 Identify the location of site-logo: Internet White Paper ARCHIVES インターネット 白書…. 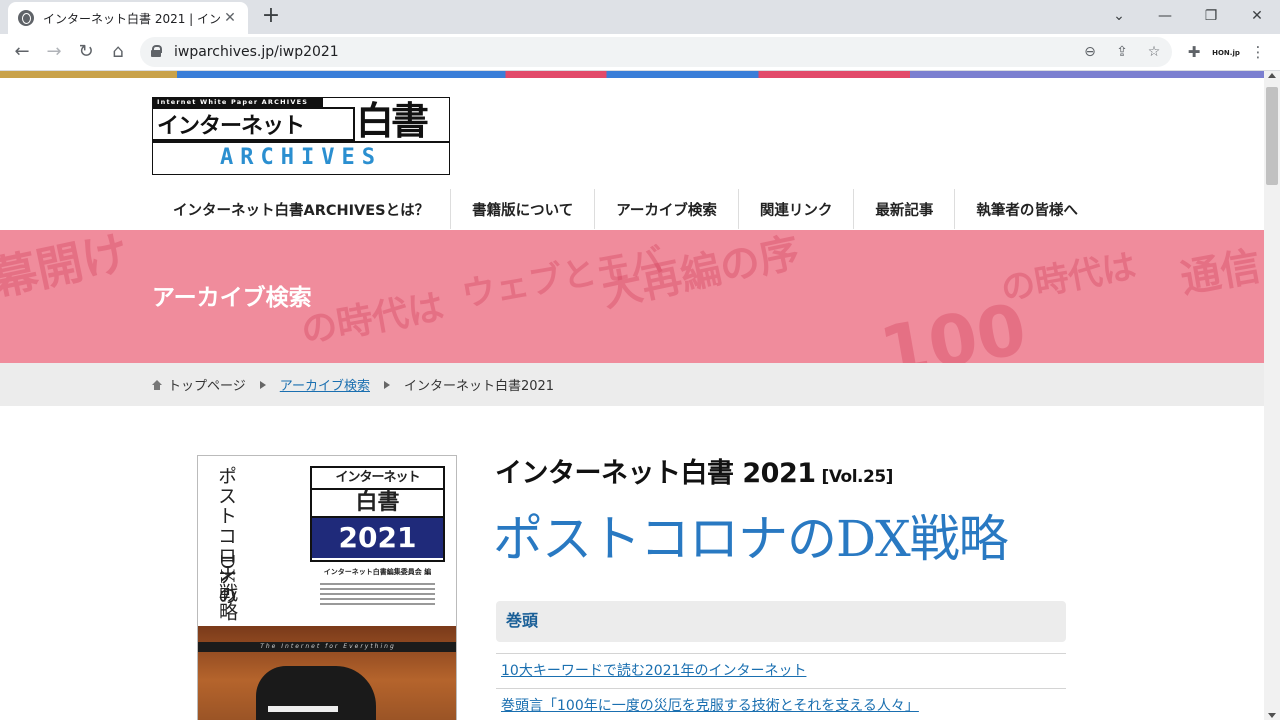
(301, 136).